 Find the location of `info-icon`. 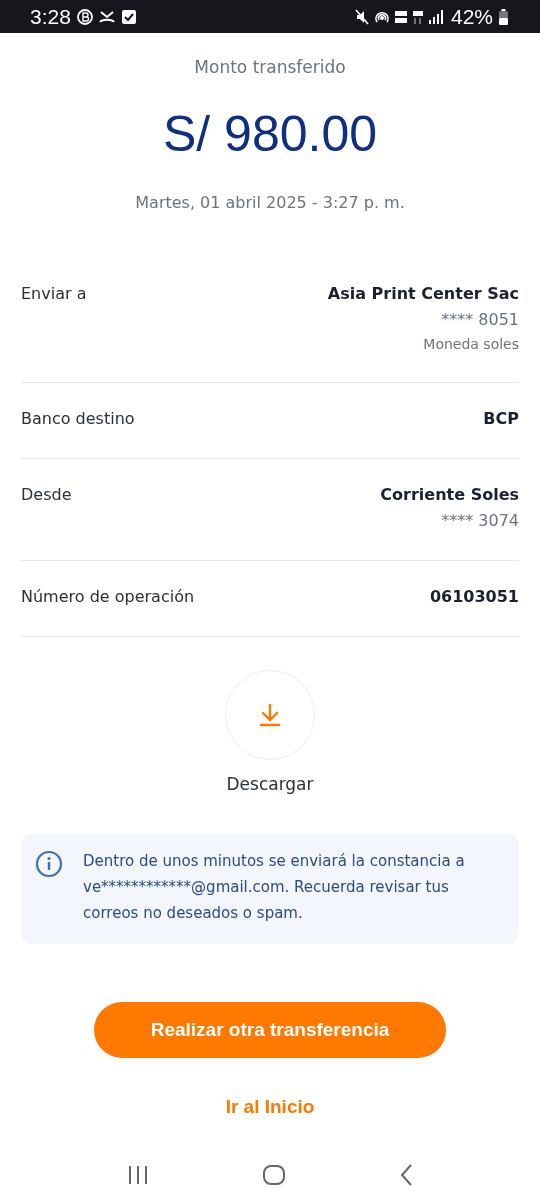

info-icon is located at coordinates (49, 864).